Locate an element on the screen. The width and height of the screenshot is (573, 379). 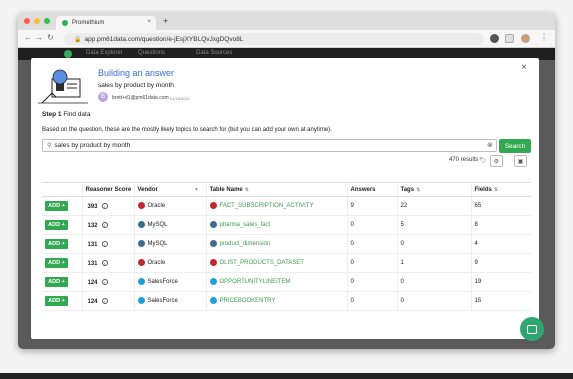
reload-icon: ↻ is located at coordinates (50, 37).